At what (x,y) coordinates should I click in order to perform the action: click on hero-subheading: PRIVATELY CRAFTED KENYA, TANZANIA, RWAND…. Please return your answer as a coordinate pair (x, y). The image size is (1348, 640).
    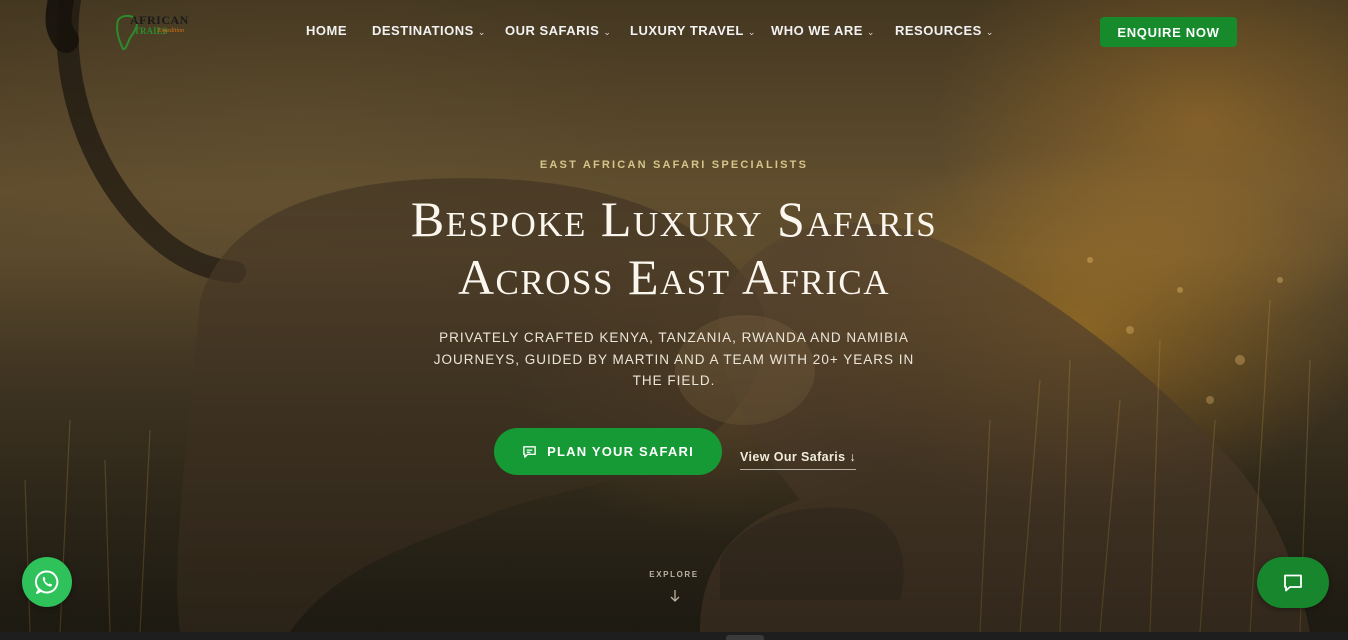
    Looking at the image, I should click on (674, 359).